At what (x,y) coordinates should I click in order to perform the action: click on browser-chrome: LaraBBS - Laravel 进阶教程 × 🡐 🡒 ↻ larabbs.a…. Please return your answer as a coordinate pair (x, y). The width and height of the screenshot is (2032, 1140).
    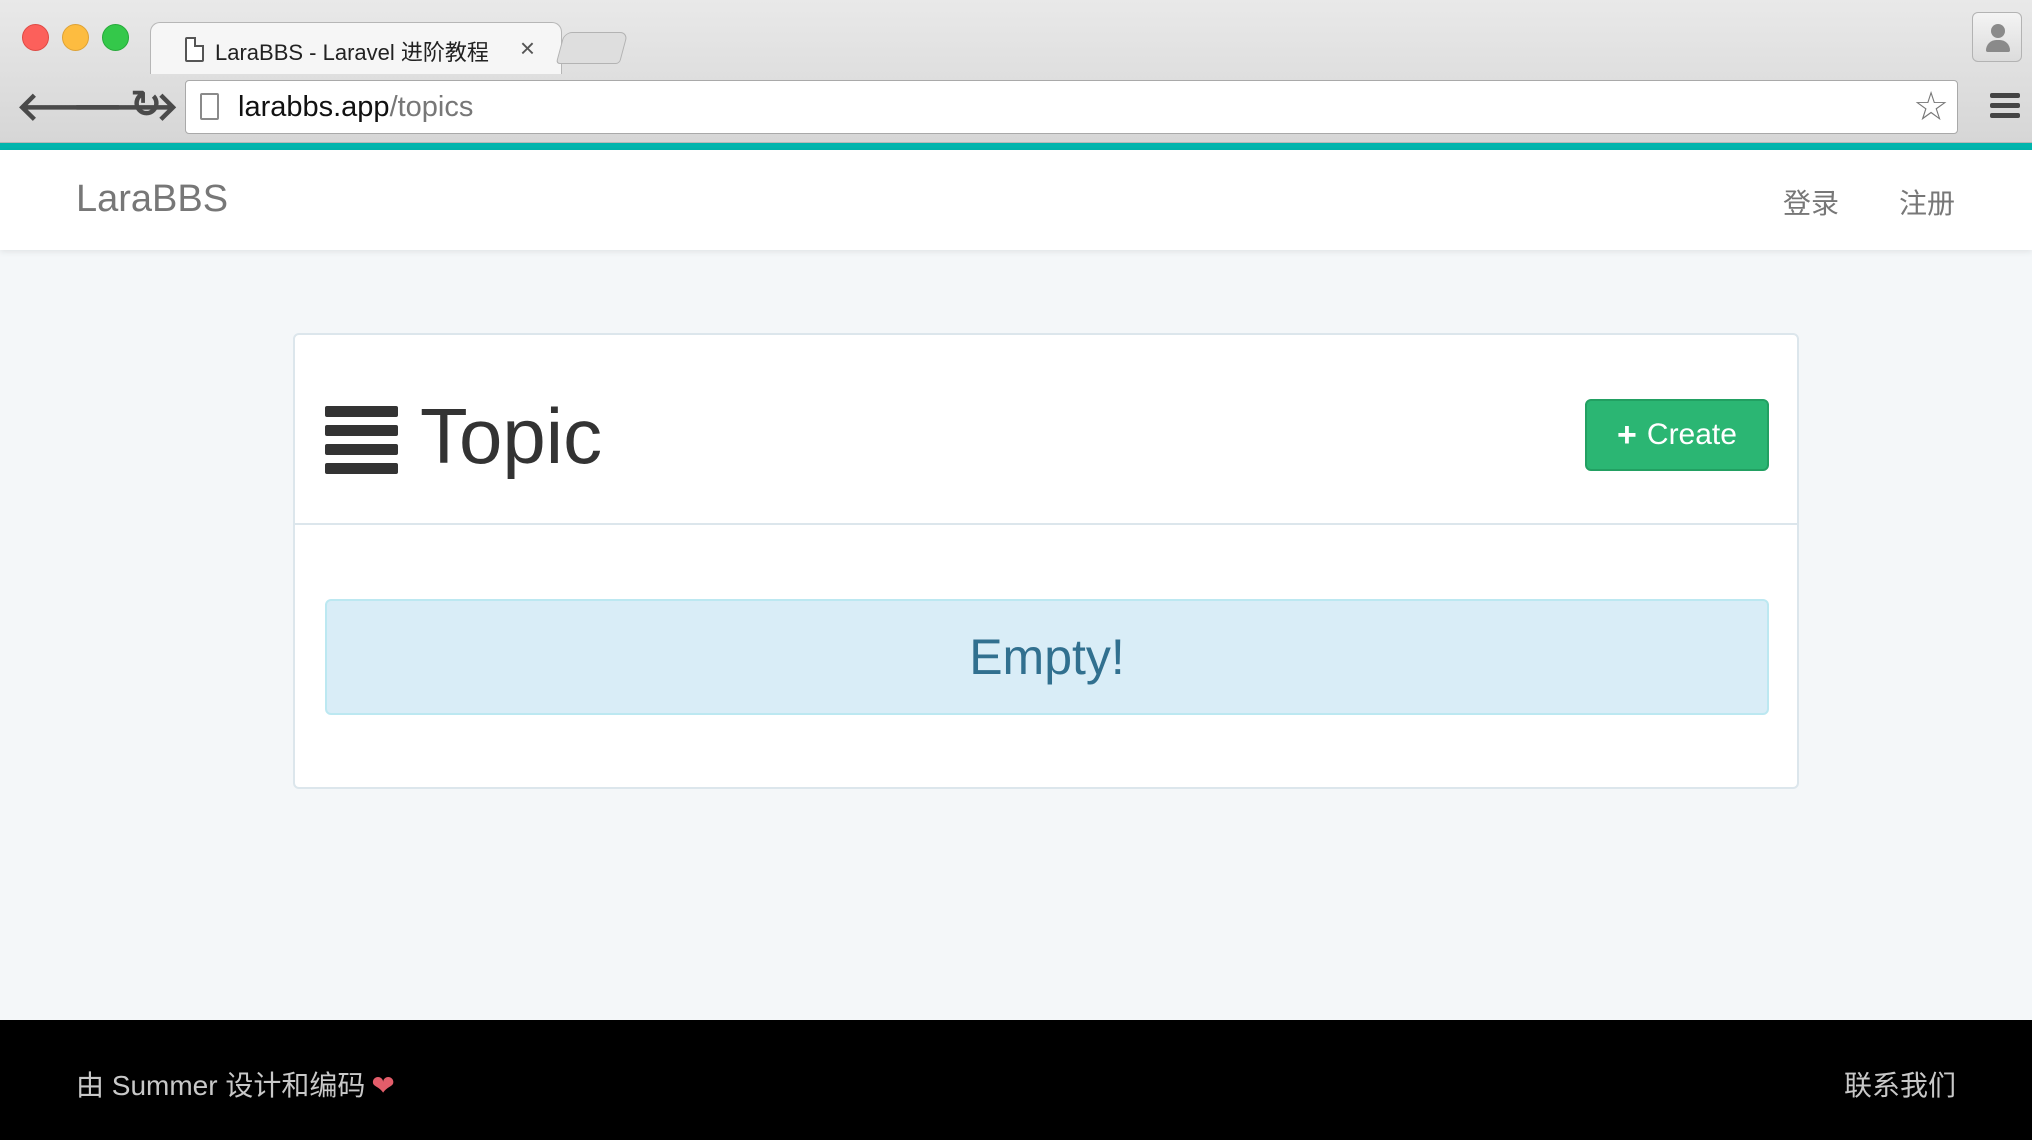
    Looking at the image, I should click on (1016, 71).